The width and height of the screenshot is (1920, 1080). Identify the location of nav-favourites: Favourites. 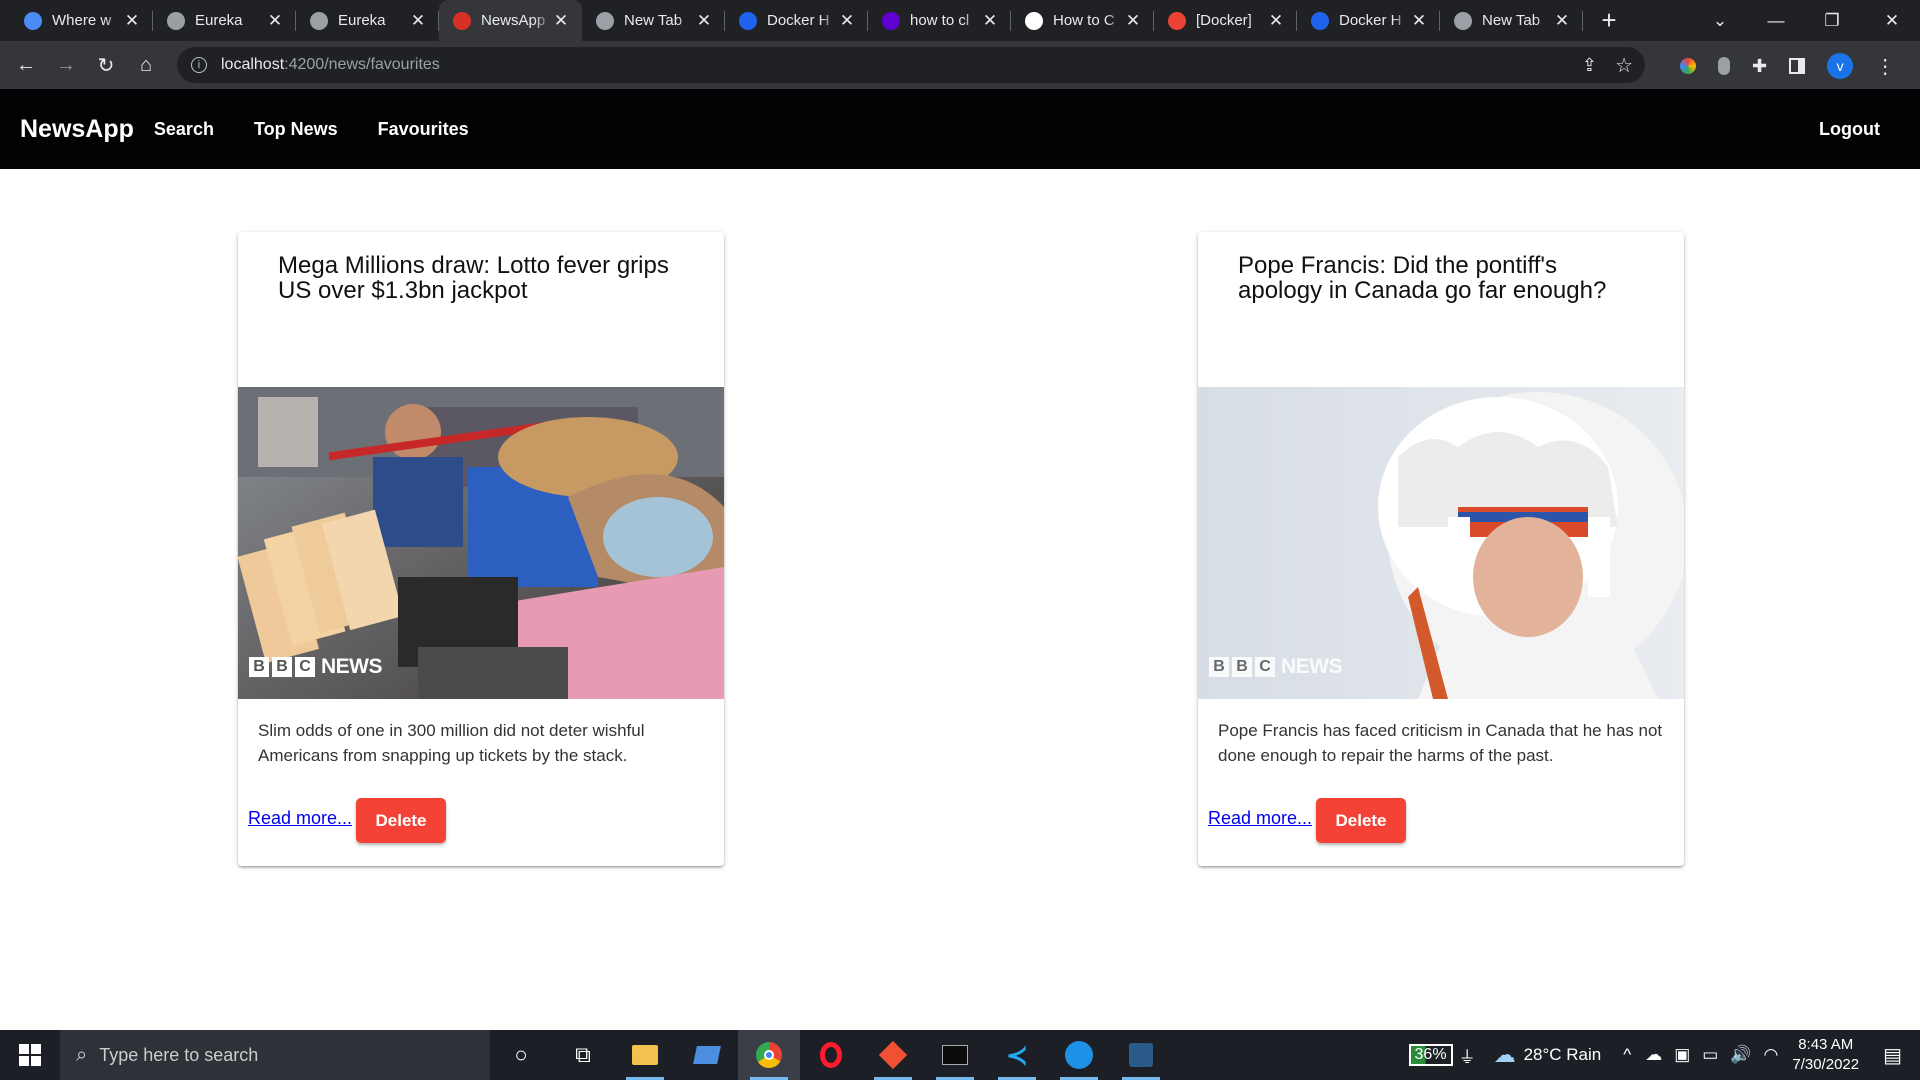
(423, 129).